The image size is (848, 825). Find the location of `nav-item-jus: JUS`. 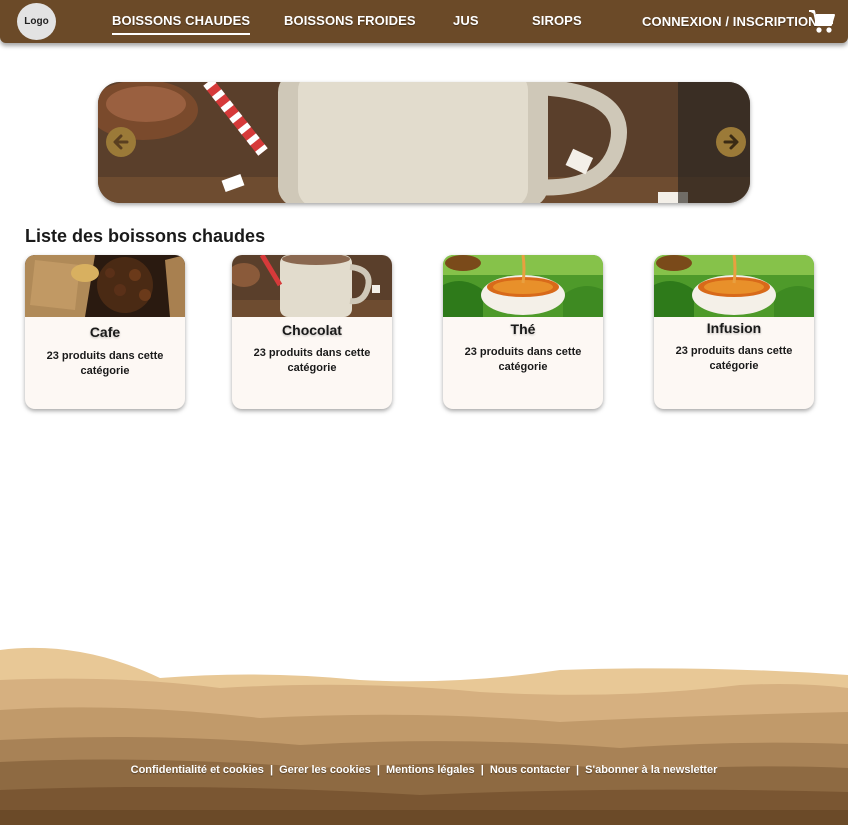

nav-item-jus: JUS is located at coordinates (466, 20).